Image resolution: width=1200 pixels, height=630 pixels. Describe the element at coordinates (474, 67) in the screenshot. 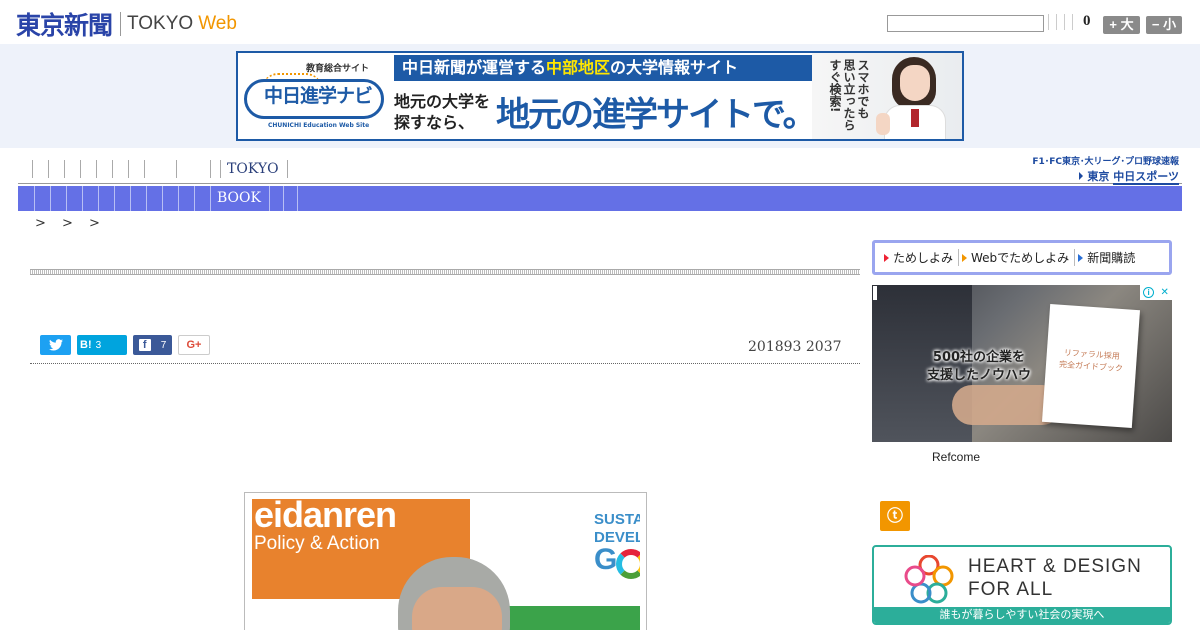

I see `banner-headline-pre: 中日新聞が運営する` at that location.